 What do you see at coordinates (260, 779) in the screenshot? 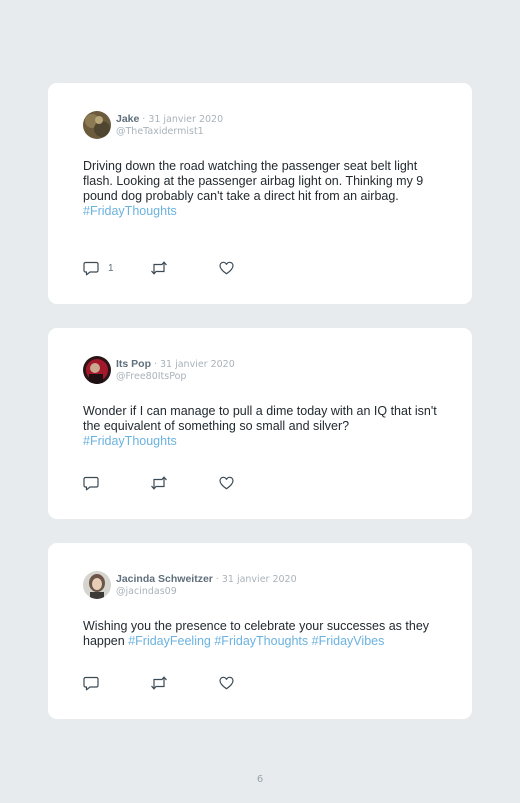
I see `page-number: 6` at bounding box center [260, 779].